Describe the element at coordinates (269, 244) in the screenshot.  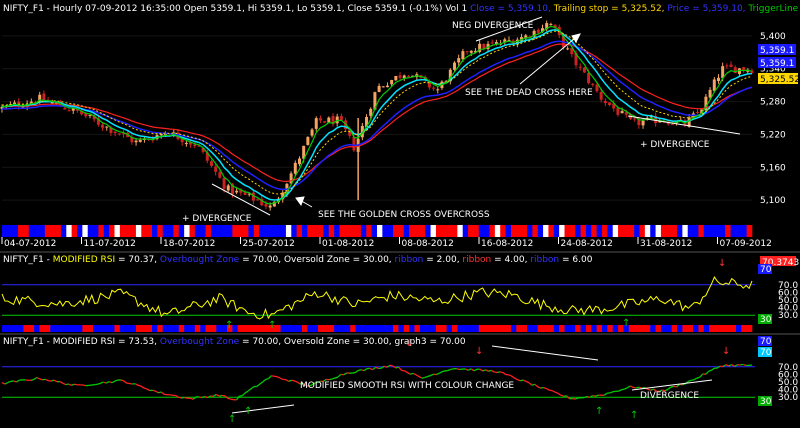
I see `date-label: 25-07-2012` at that location.